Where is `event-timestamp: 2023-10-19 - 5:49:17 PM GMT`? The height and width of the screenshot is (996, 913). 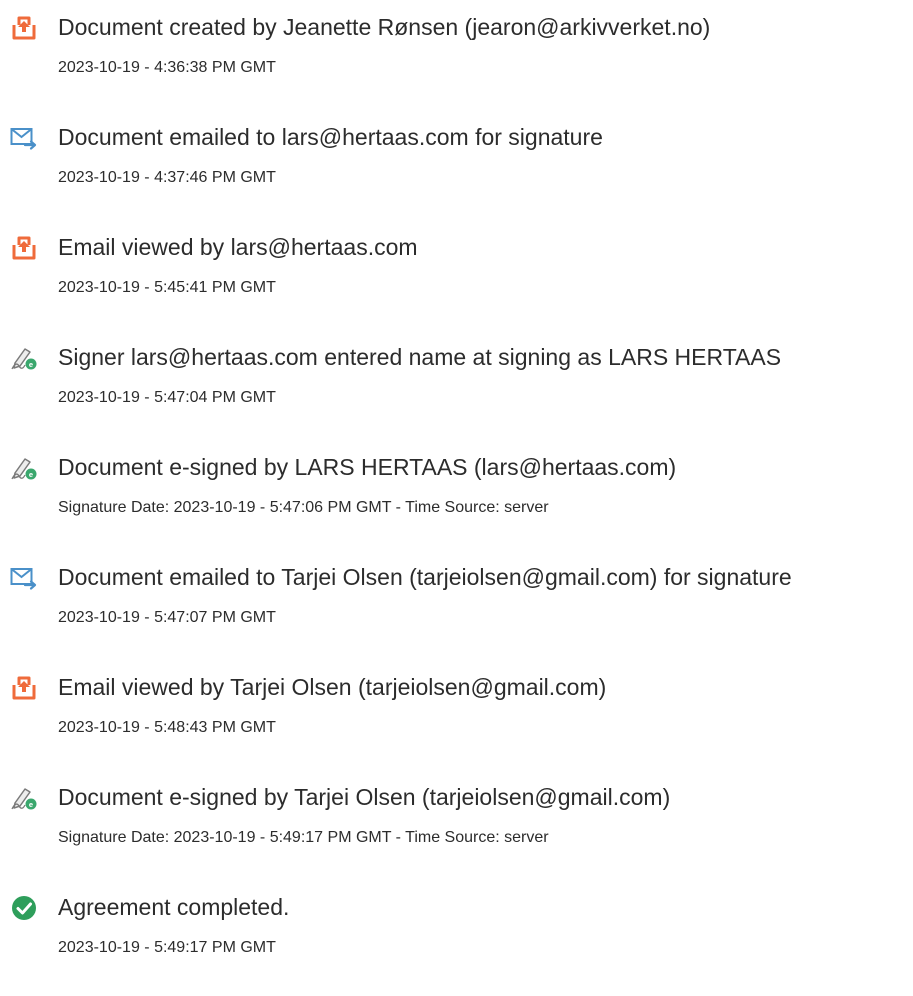
event-timestamp: 2023-10-19 - 5:49:17 PM GMT is located at coordinates (167, 947).